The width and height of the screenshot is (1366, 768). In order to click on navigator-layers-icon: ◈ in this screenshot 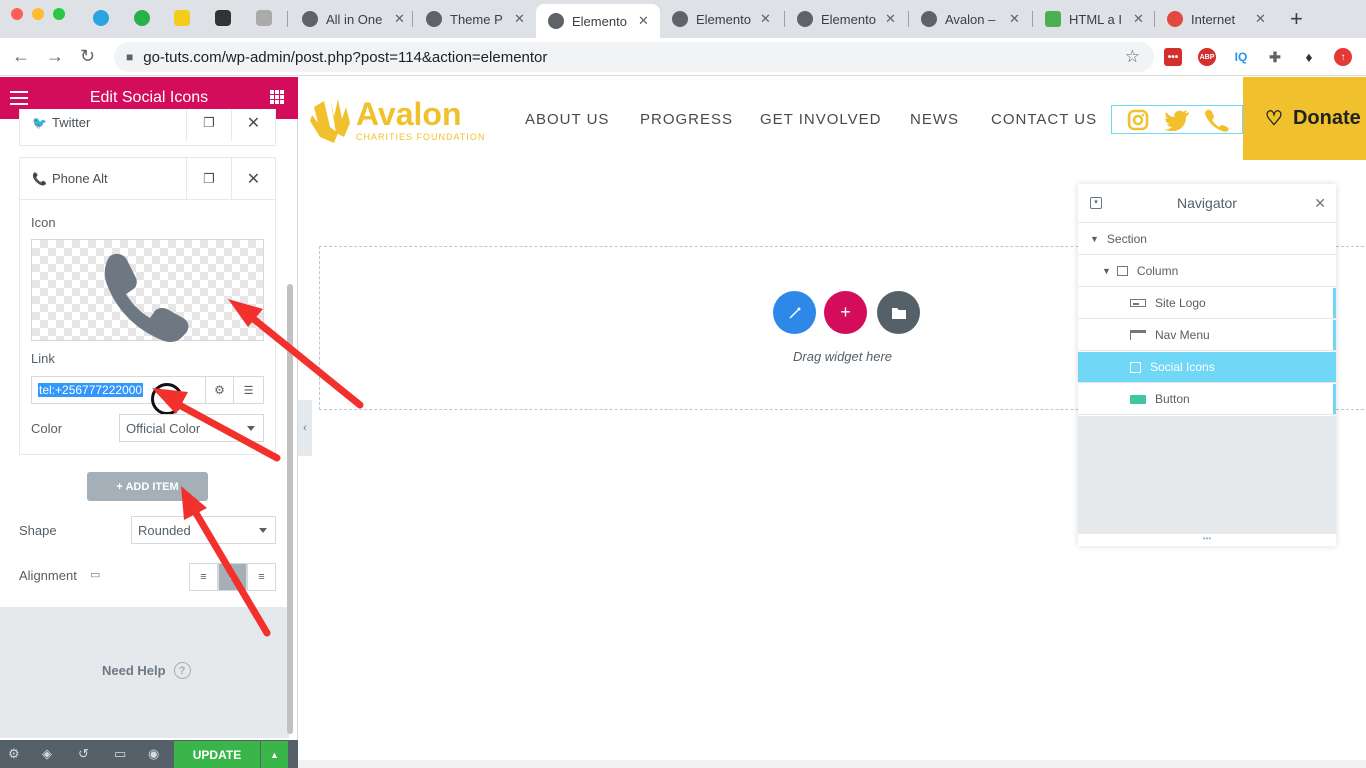, I will do `click(47, 754)`.